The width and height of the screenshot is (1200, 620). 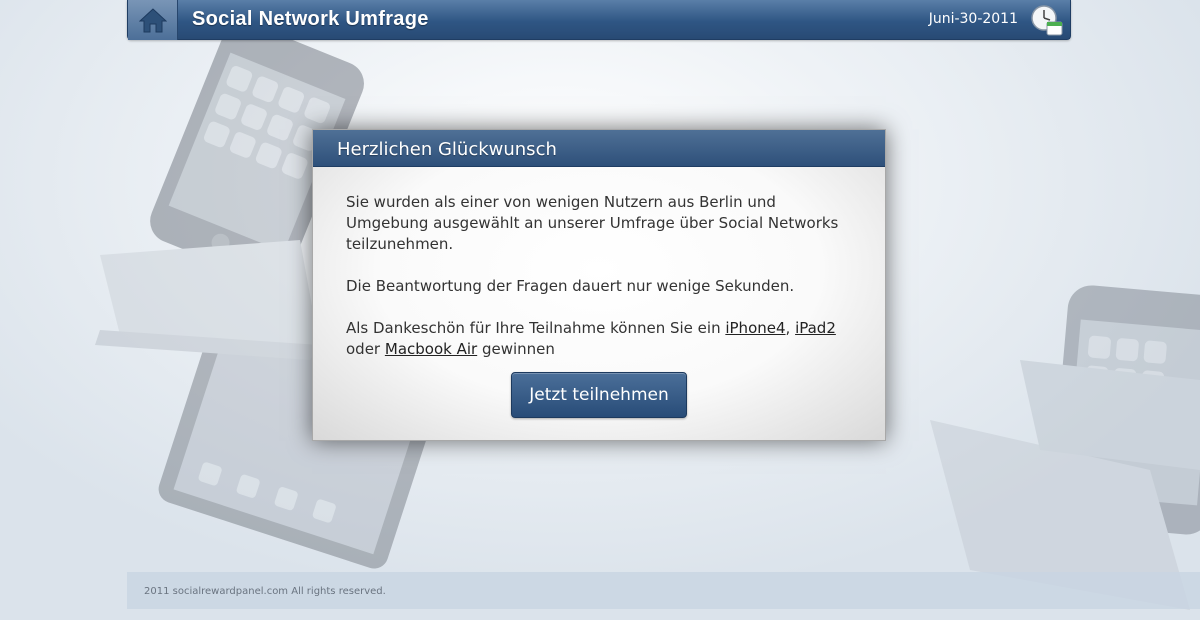 I want to click on iphone4-link: iPhone4, so click(x=755, y=328).